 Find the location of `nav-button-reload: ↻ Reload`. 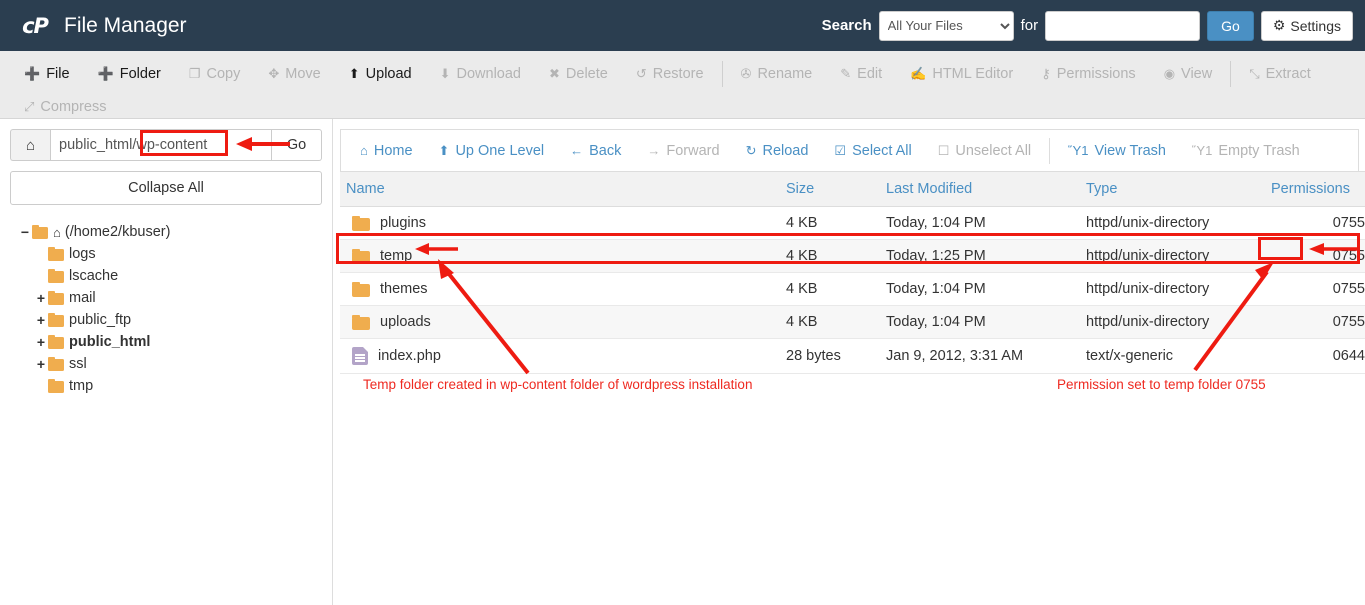

nav-button-reload: ↻ Reload is located at coordinates (777, 151).